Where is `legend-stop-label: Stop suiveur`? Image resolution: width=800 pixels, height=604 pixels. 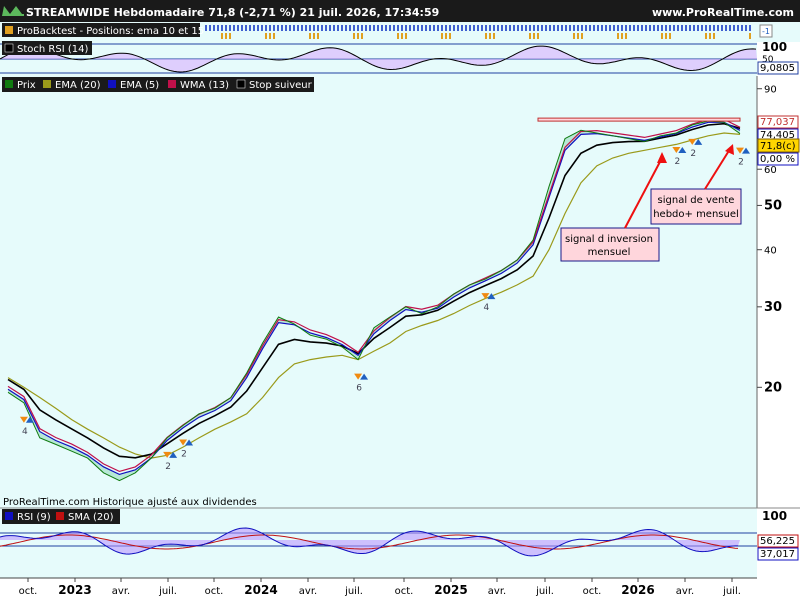
legend-stop-label: Stop suiveur is located at coordinates (281, 85).